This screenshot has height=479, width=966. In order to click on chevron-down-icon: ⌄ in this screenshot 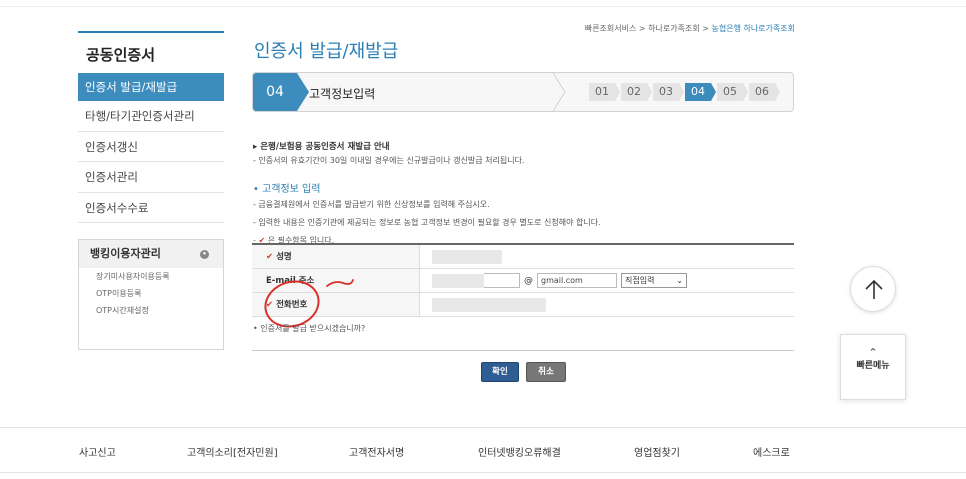, I will do `click(679, 280)`.